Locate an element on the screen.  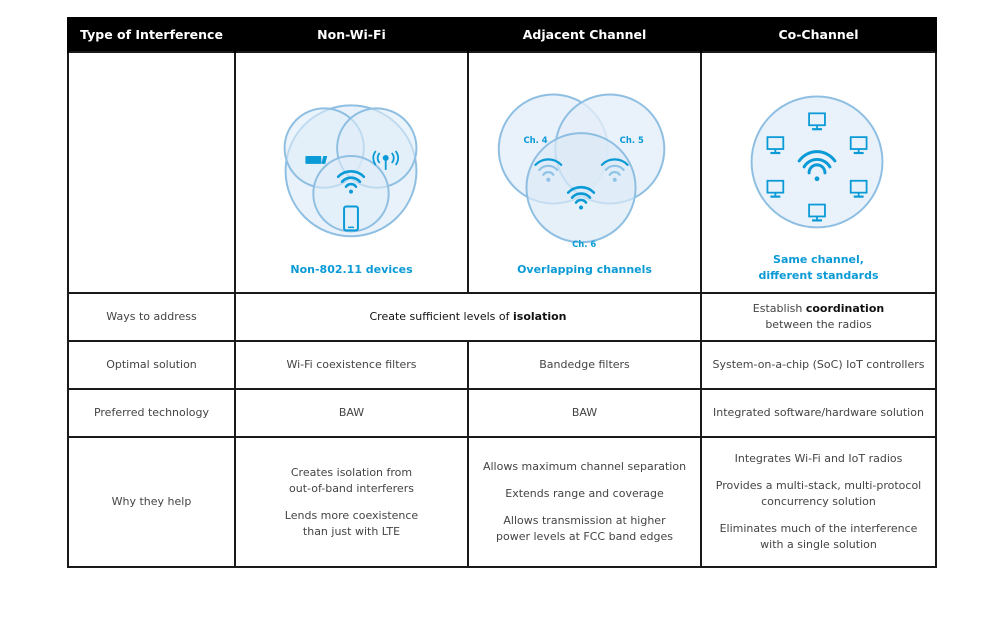
co-channel-caption: Same channel, different standards is located at coordinates (818, 268).